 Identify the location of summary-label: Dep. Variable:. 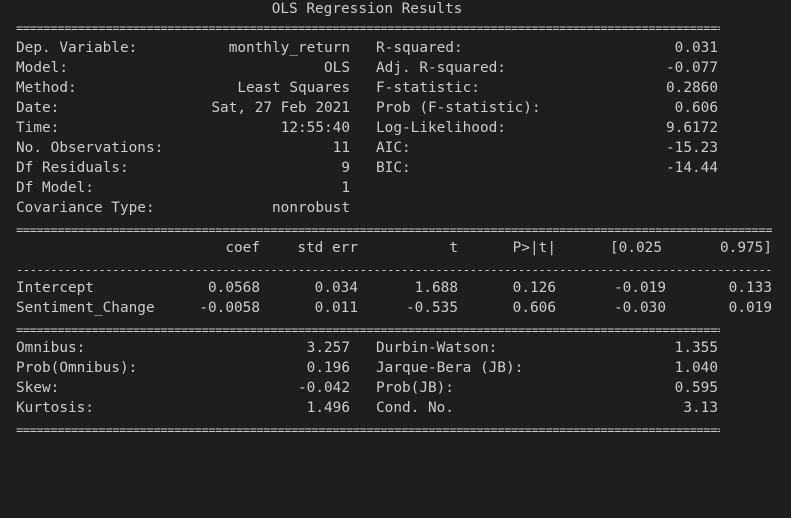
(77, 48).